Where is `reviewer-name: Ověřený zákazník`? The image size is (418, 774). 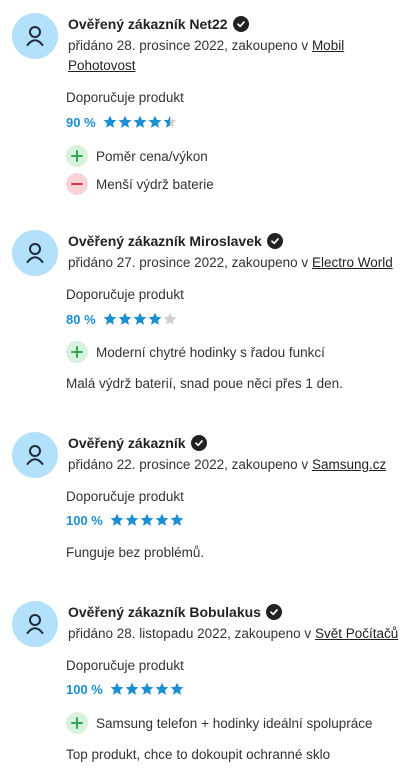 reviewer-name: Ověřený zákazník is located at coordinates (127, 443).